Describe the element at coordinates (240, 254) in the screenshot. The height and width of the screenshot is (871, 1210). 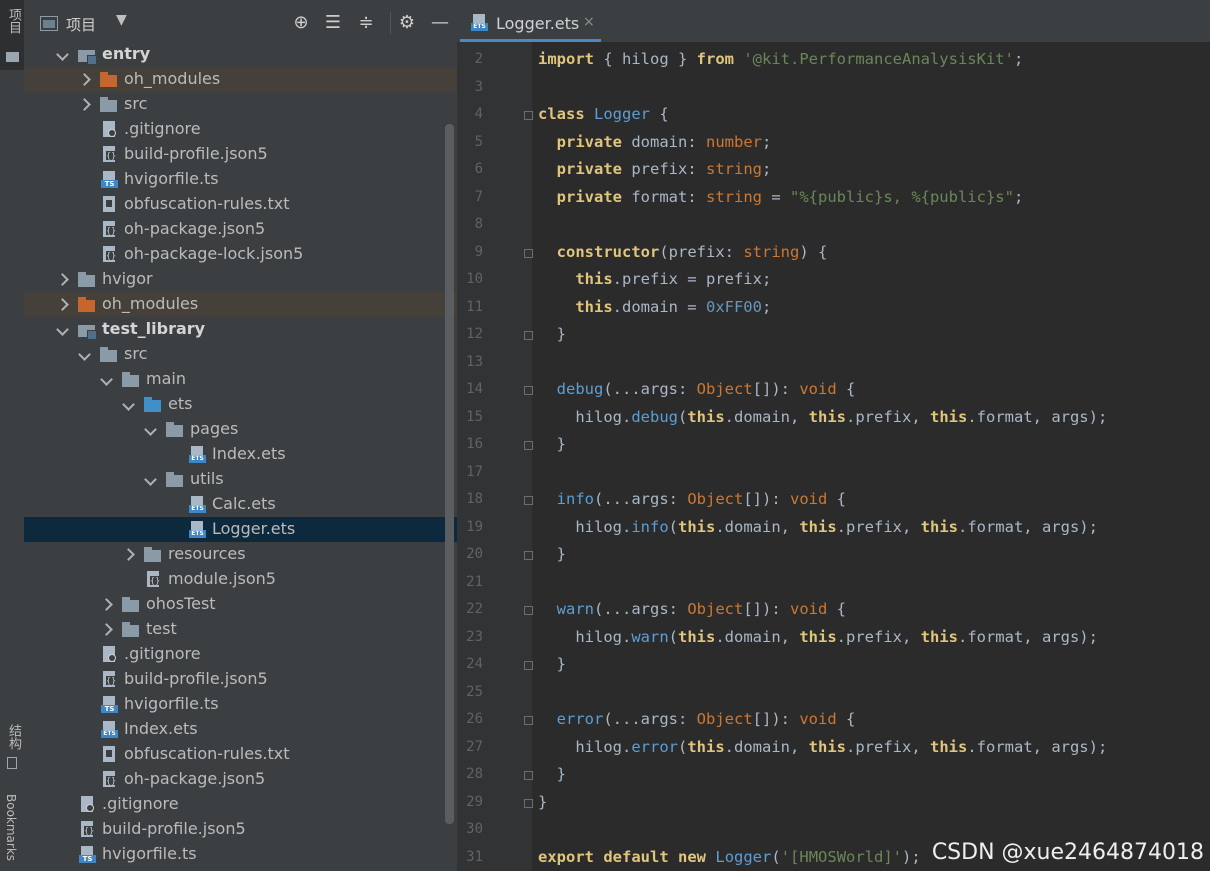
I see `tree-item: oh-package-lock.json5` at that location.